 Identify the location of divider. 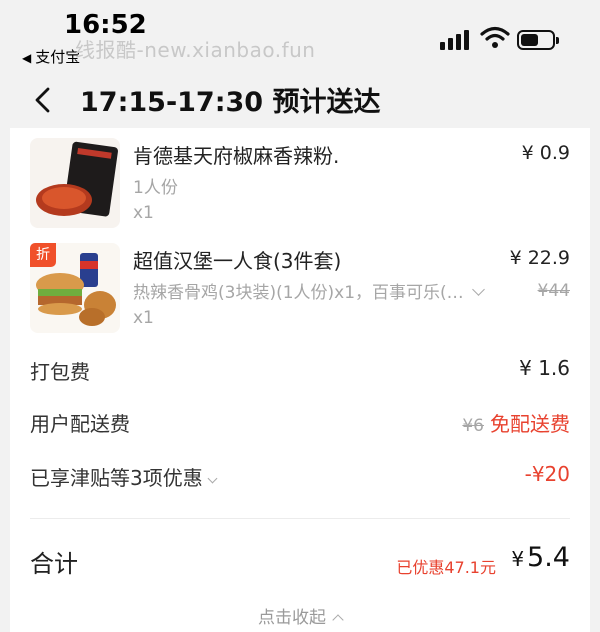
(300, 518).